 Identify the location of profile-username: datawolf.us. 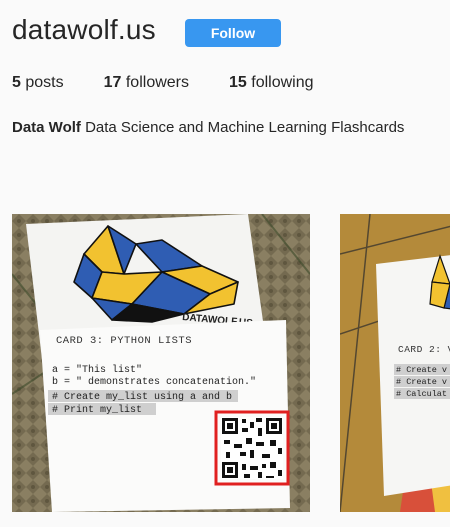
(84, 29).